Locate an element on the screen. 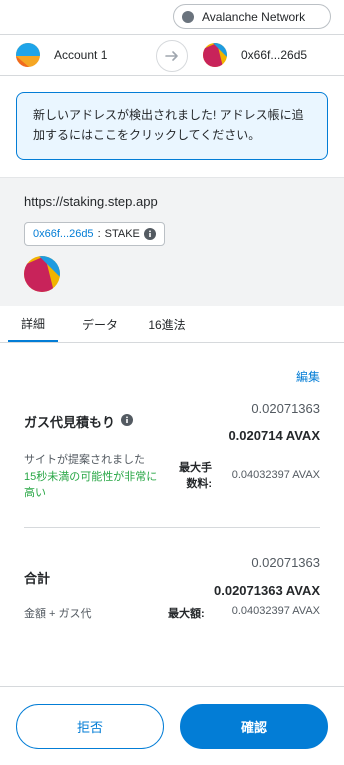  max-fee-label: 最大手数料: is located at coordinates (195, 476).